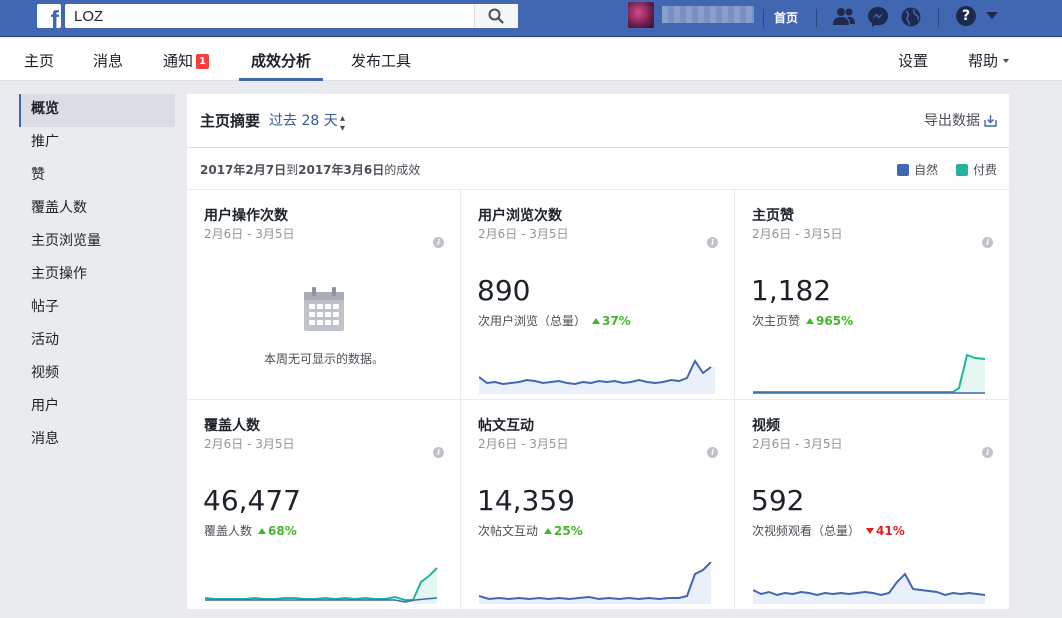 This screenshot has height=618, width=1062. I want to click on metric-value: 890, so click(504, 290).